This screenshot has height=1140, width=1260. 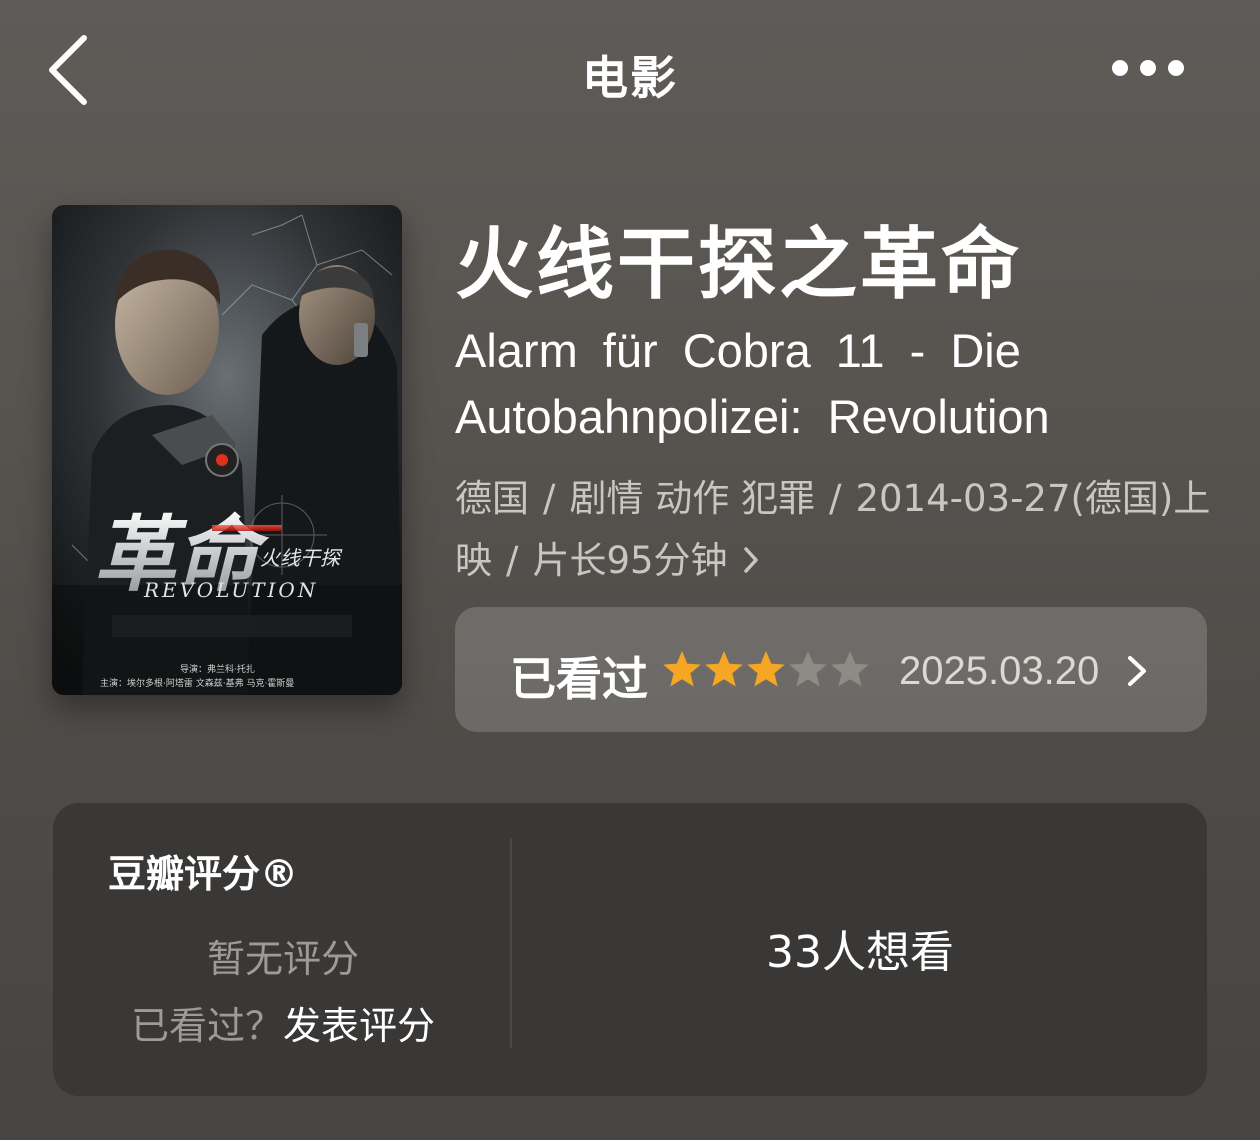 What do you see at coordinates (579, 679) in the screenshot?
I see `watched-label: 已看过` at bounding box center [579, 679].